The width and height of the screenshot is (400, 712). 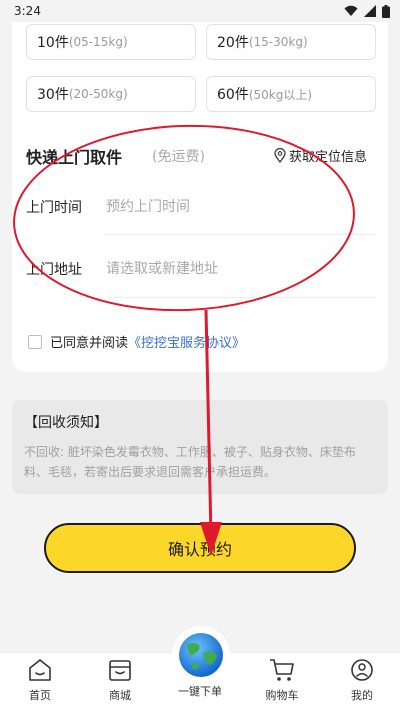 I want to click on weight-option-30: 30件 (20-50kg), so click(x=111, y=94).